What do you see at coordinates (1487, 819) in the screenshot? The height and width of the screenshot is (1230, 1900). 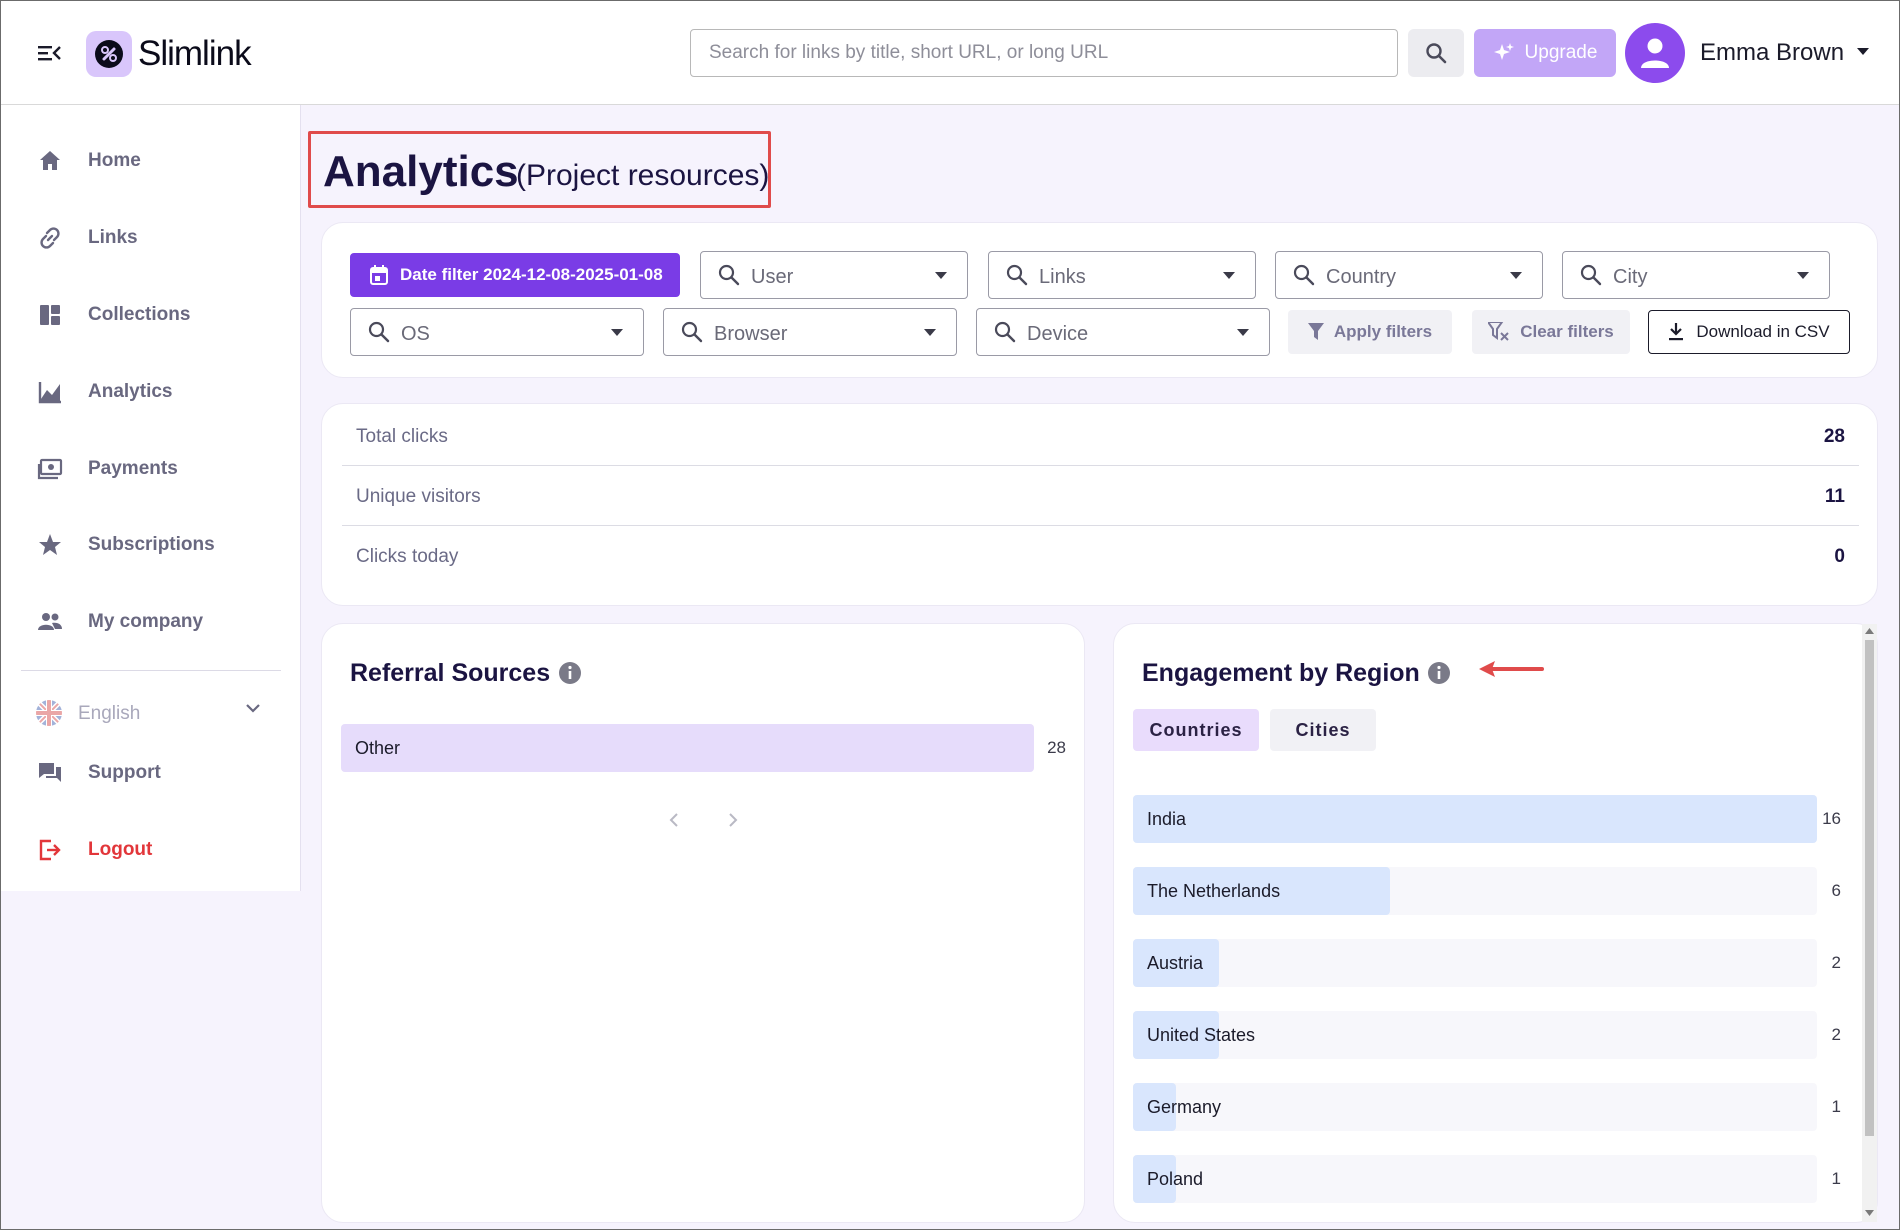 I see `region-bar-row: India 16` at bounding box center [1487, 819].